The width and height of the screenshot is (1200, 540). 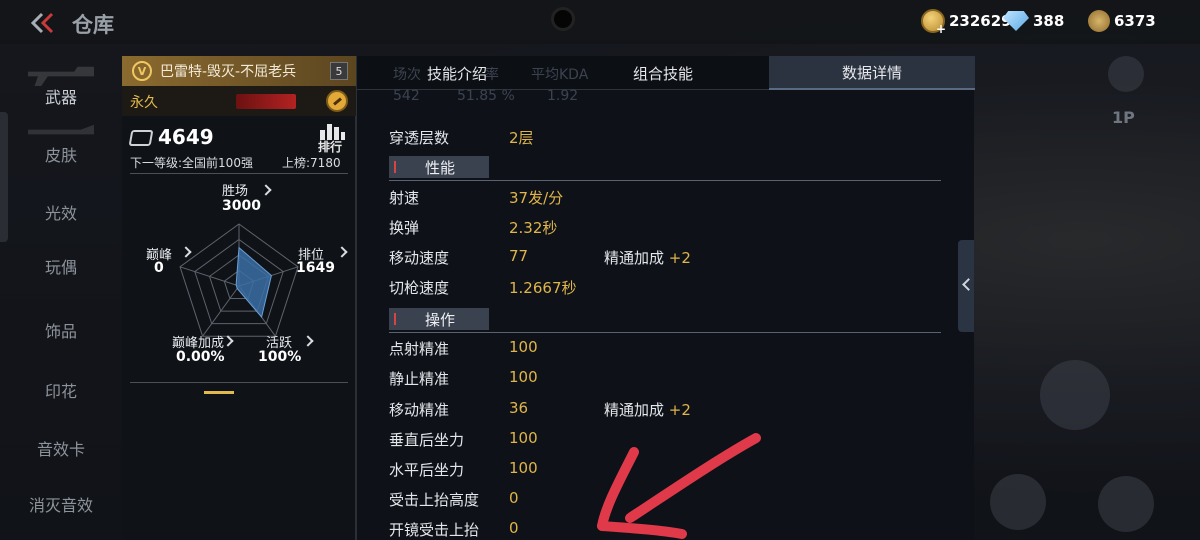 What do you see at coordinates (1049, 21) in the screenshot?
I see `diamond-amount: 388` at bounding box center [1049, 21].